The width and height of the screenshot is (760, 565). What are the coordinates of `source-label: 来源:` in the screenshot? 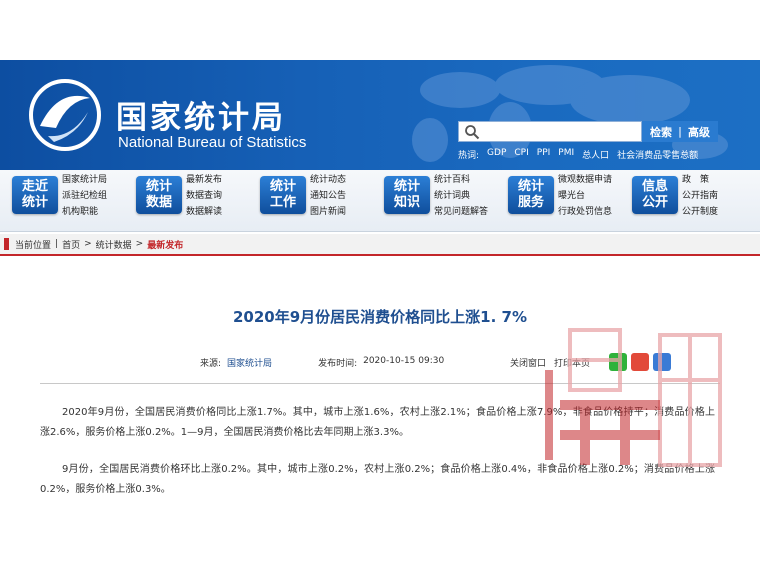 It's located at (211, 364).